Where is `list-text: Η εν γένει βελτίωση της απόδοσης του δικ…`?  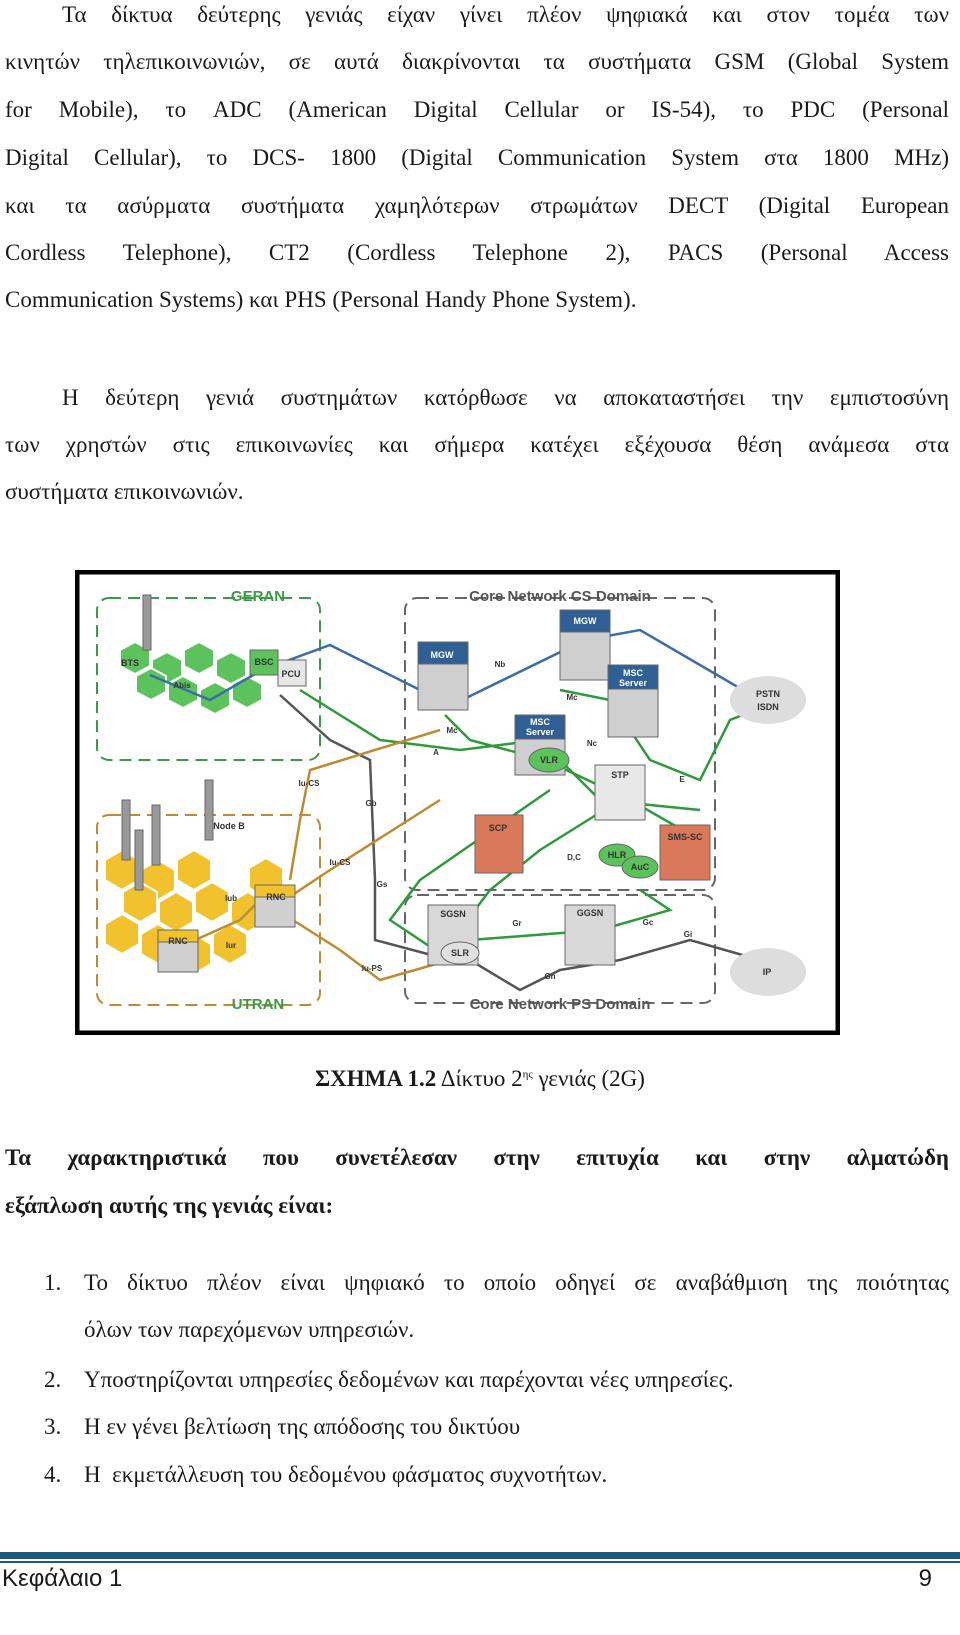
list-text: Η εν γένει βελτίωση της απόδοσης του δικ… is located at coordinates (302, 1426).